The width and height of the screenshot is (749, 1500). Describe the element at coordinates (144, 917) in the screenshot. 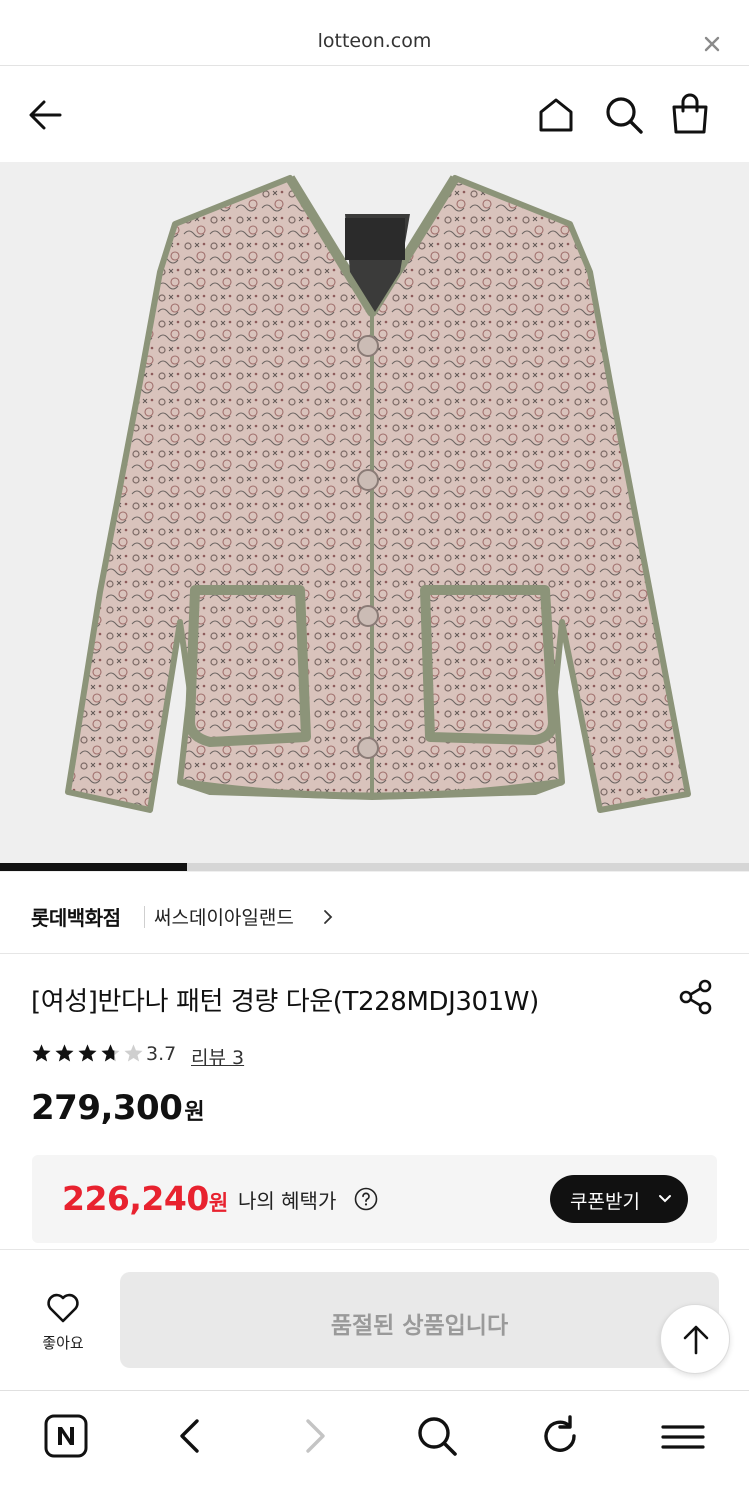

I see `divider` at that location.